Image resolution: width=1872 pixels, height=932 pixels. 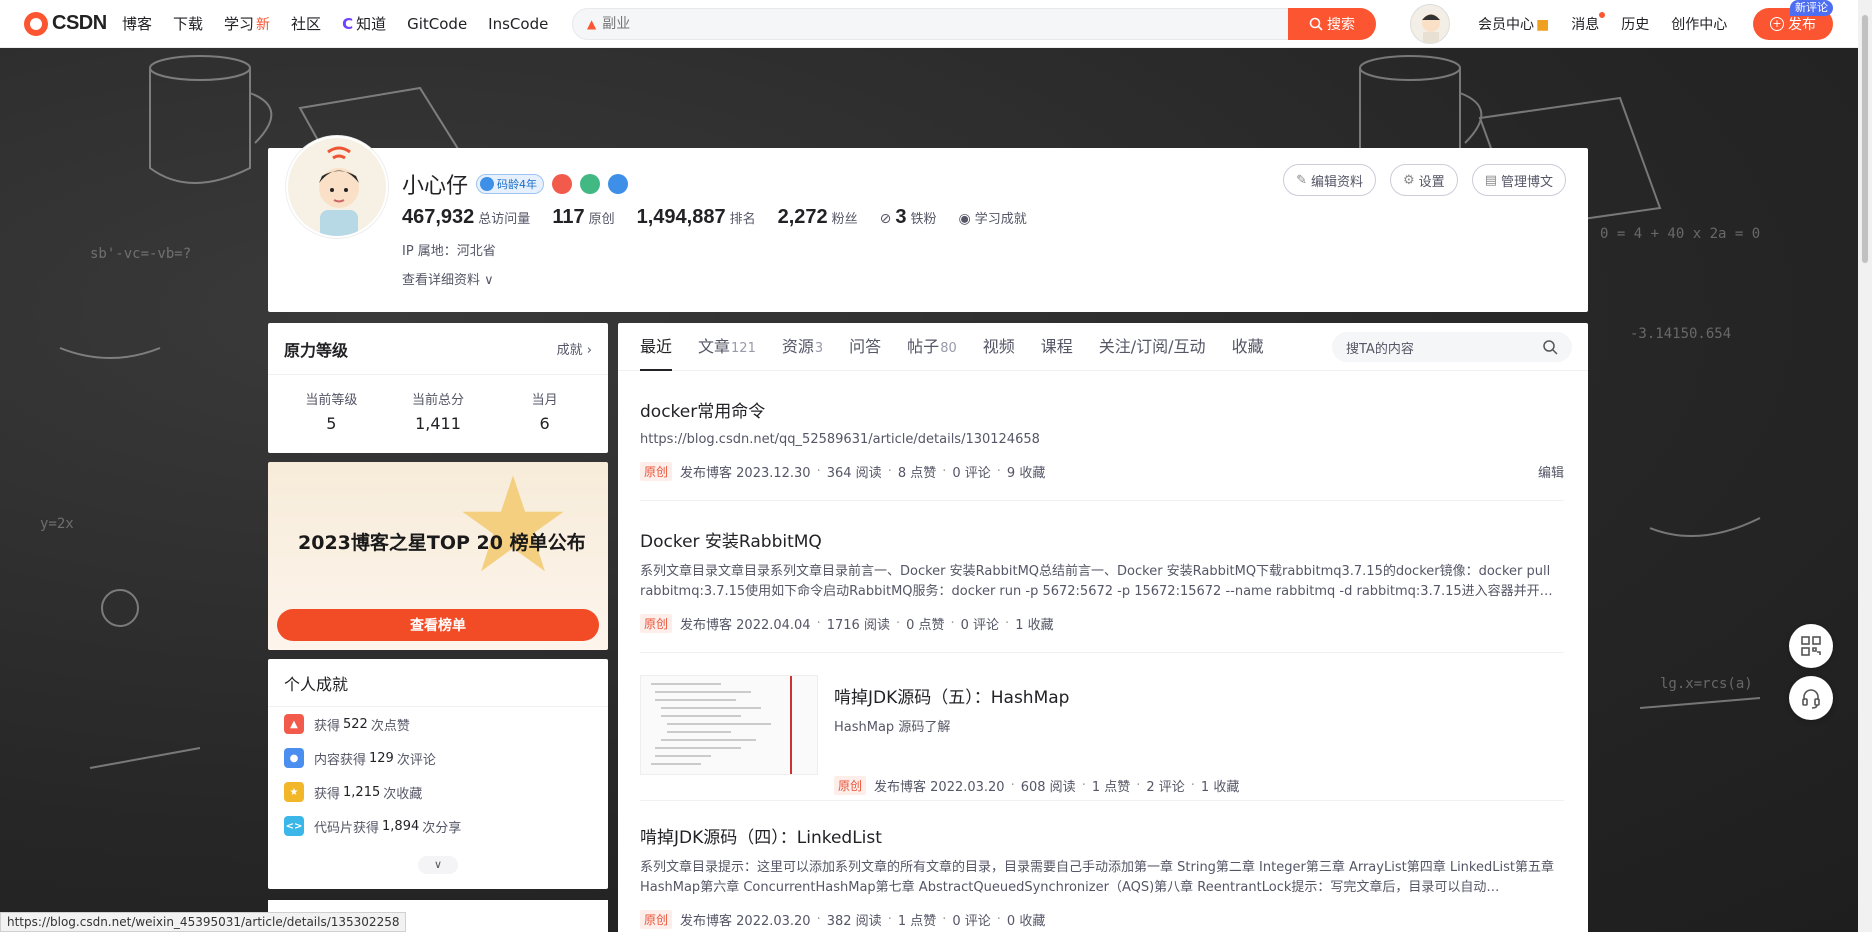 What do you see at coordinates (923, 219) in the screenshot?
I see `stat-label: 铁粉` at bounding box center [923, 219].